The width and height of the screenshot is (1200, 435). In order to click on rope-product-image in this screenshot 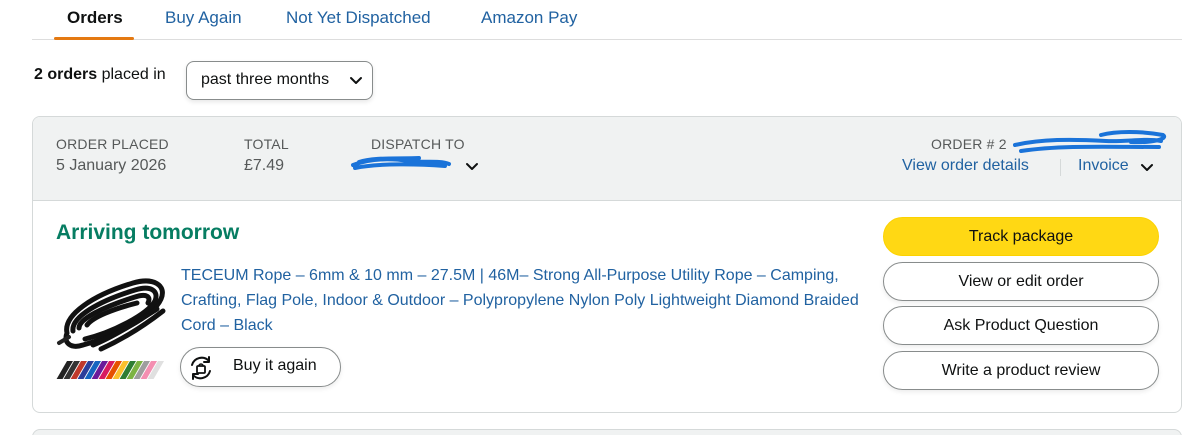, I will do `click(113, 322)`.